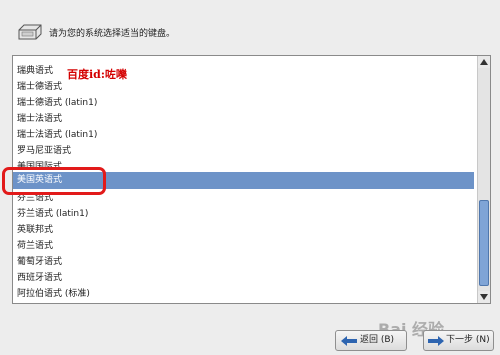  What do you see at coordinates (483, 179) in the screenshot?
I see `vertical-scrollbar` at bounding box center [483, 179].